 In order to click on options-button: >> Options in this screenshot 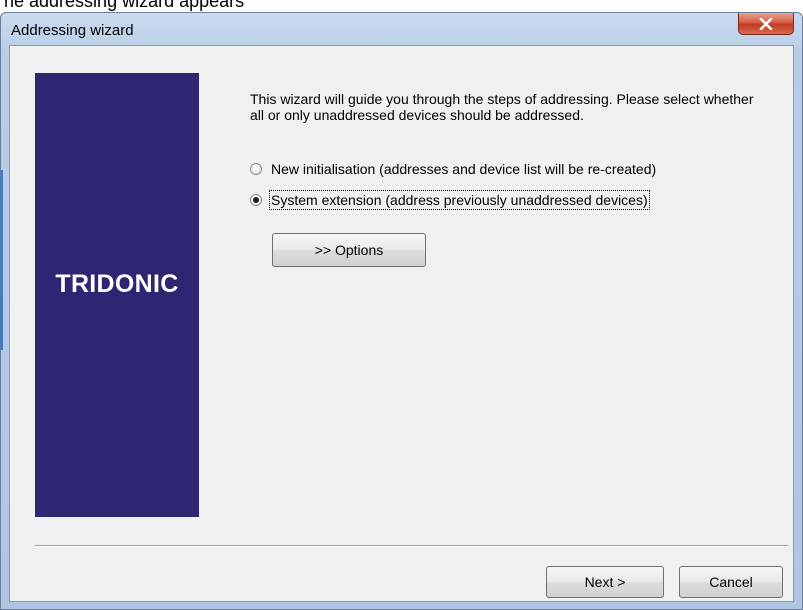, I will do `click(349, 250)`.